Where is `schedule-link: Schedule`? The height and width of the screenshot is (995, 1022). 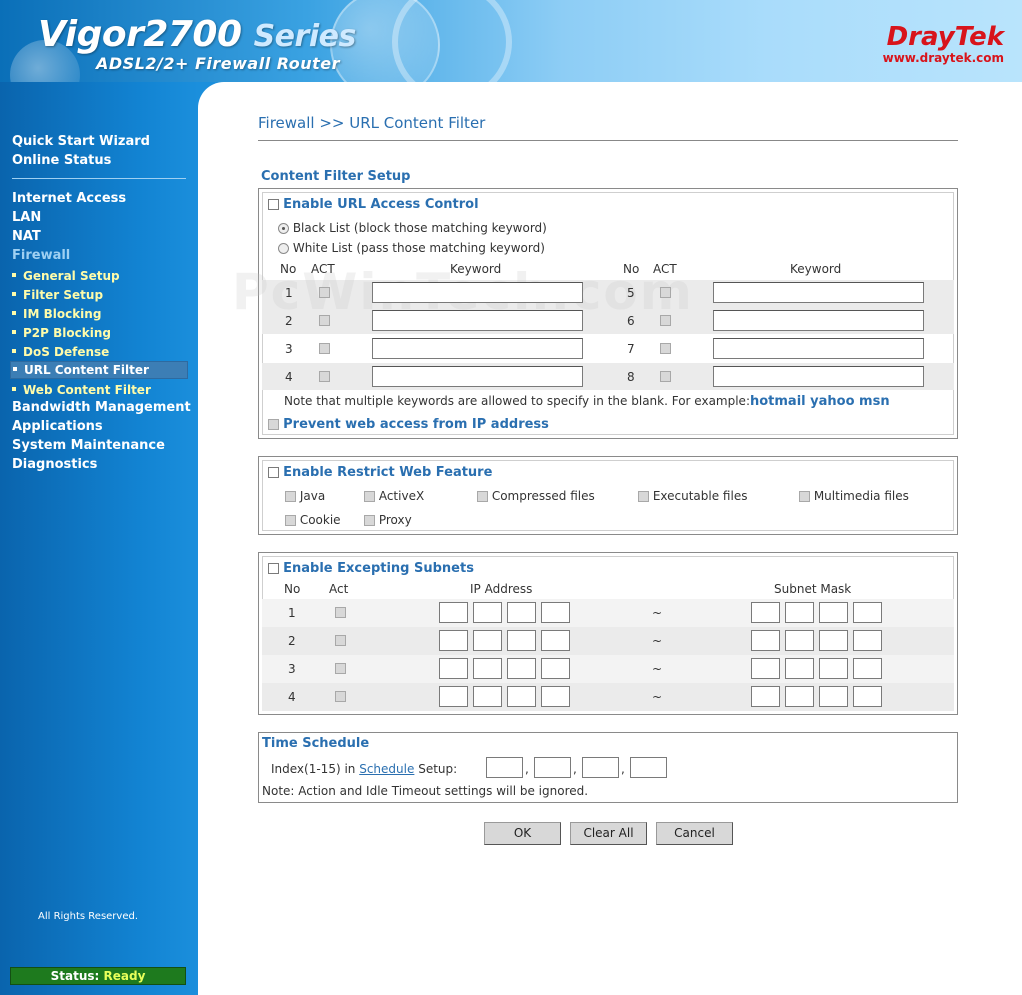 schedule-link: Schedule is located at coordinates (386, 769).